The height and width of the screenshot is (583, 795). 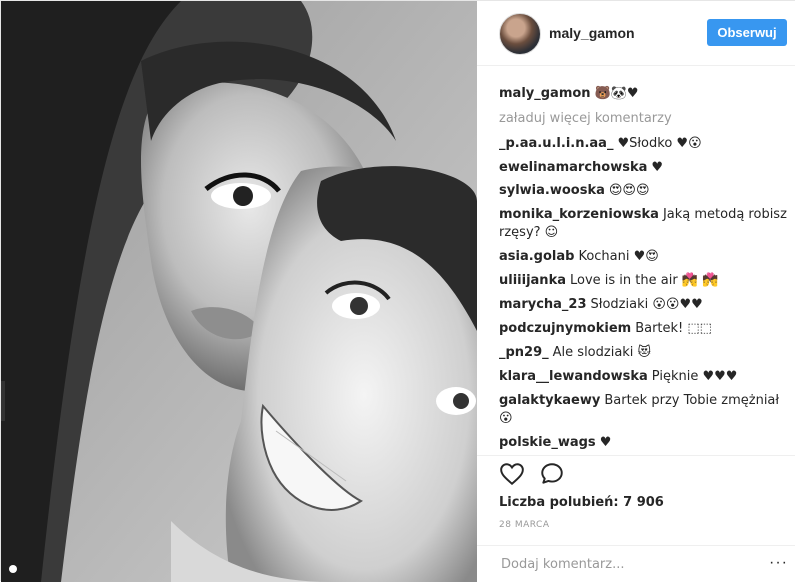 What do you see at coordinates (616, 93) in the screenshot?
I see `caption-text: 🐻🐼♥` at bounding box center [616, 93].